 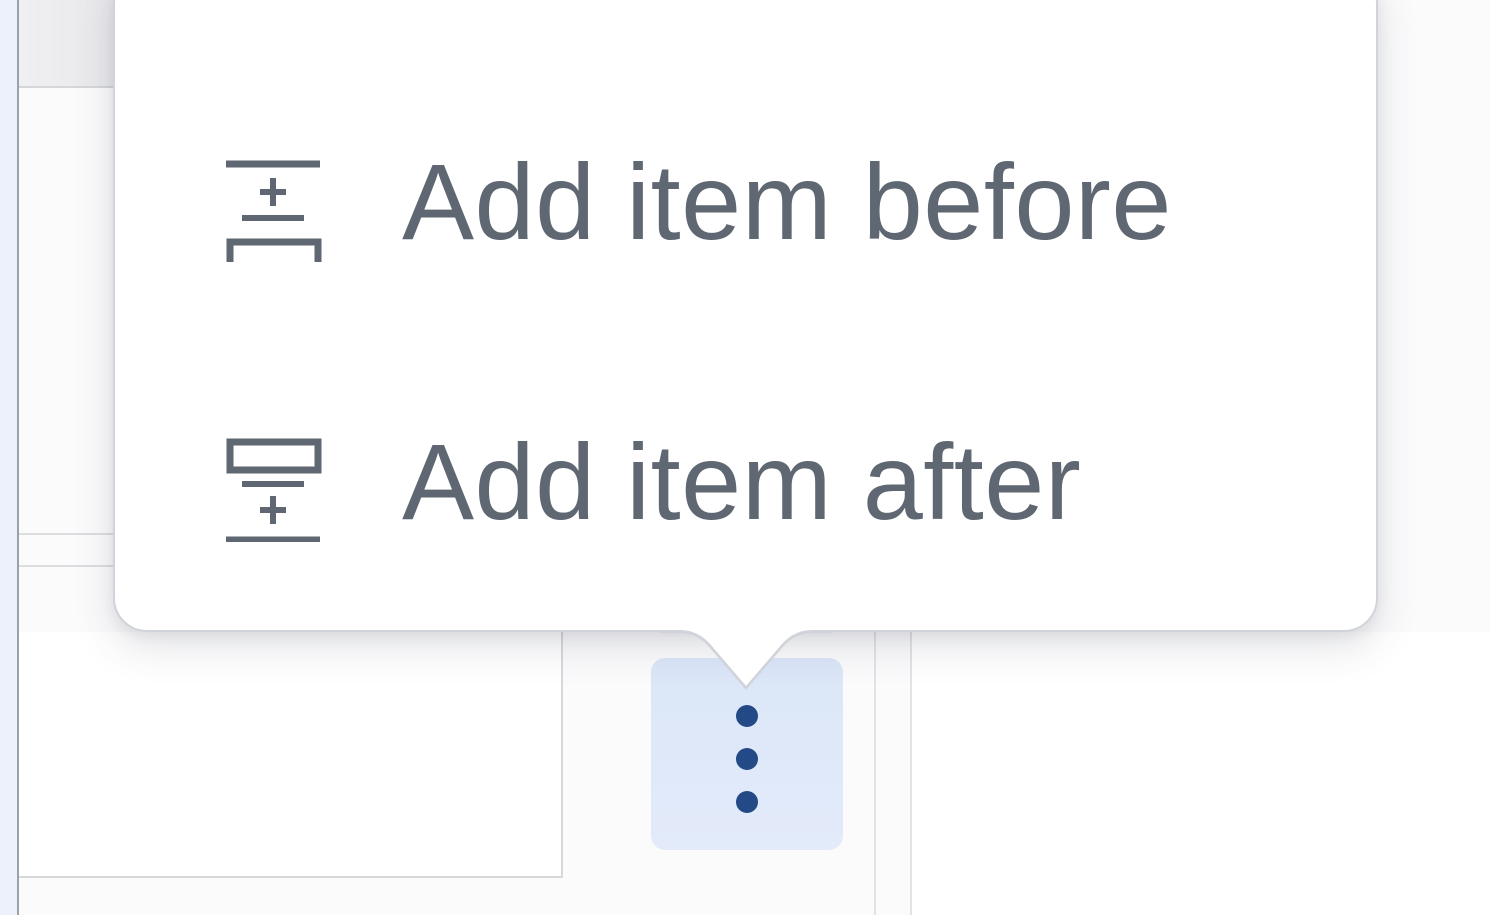 I want to click on insert-before-icon, so click(x=274, y=211).